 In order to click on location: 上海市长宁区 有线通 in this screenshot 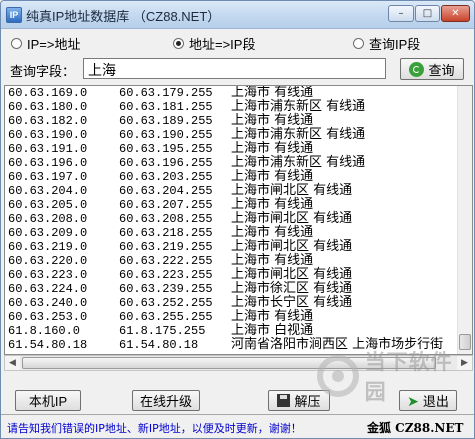, I will do `click(292, 302)`.